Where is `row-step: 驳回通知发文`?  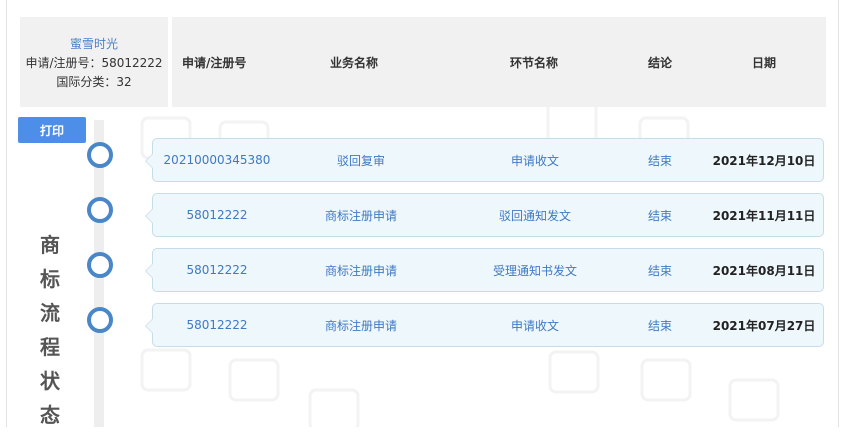
row-step: 驳回通知发文 is located at coordinates (534, 215).